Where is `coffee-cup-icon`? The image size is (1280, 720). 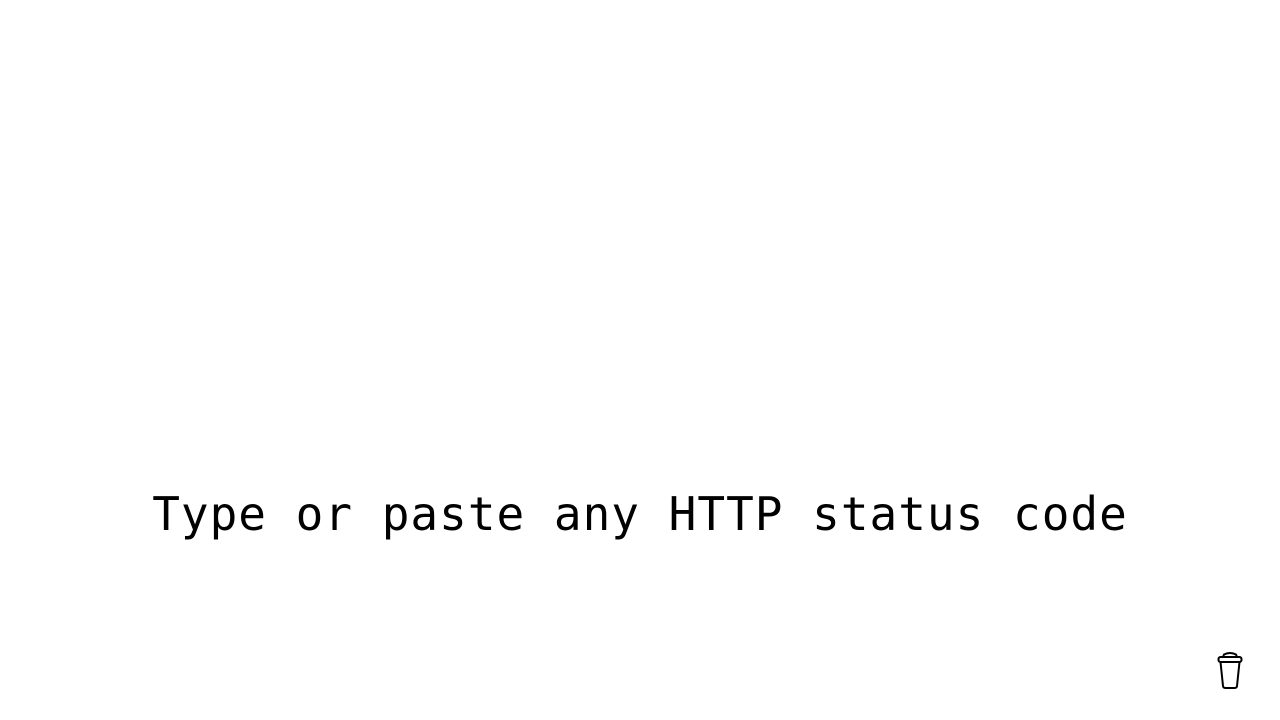 coffee-cup-icon is located at coordinates (1230, 670).